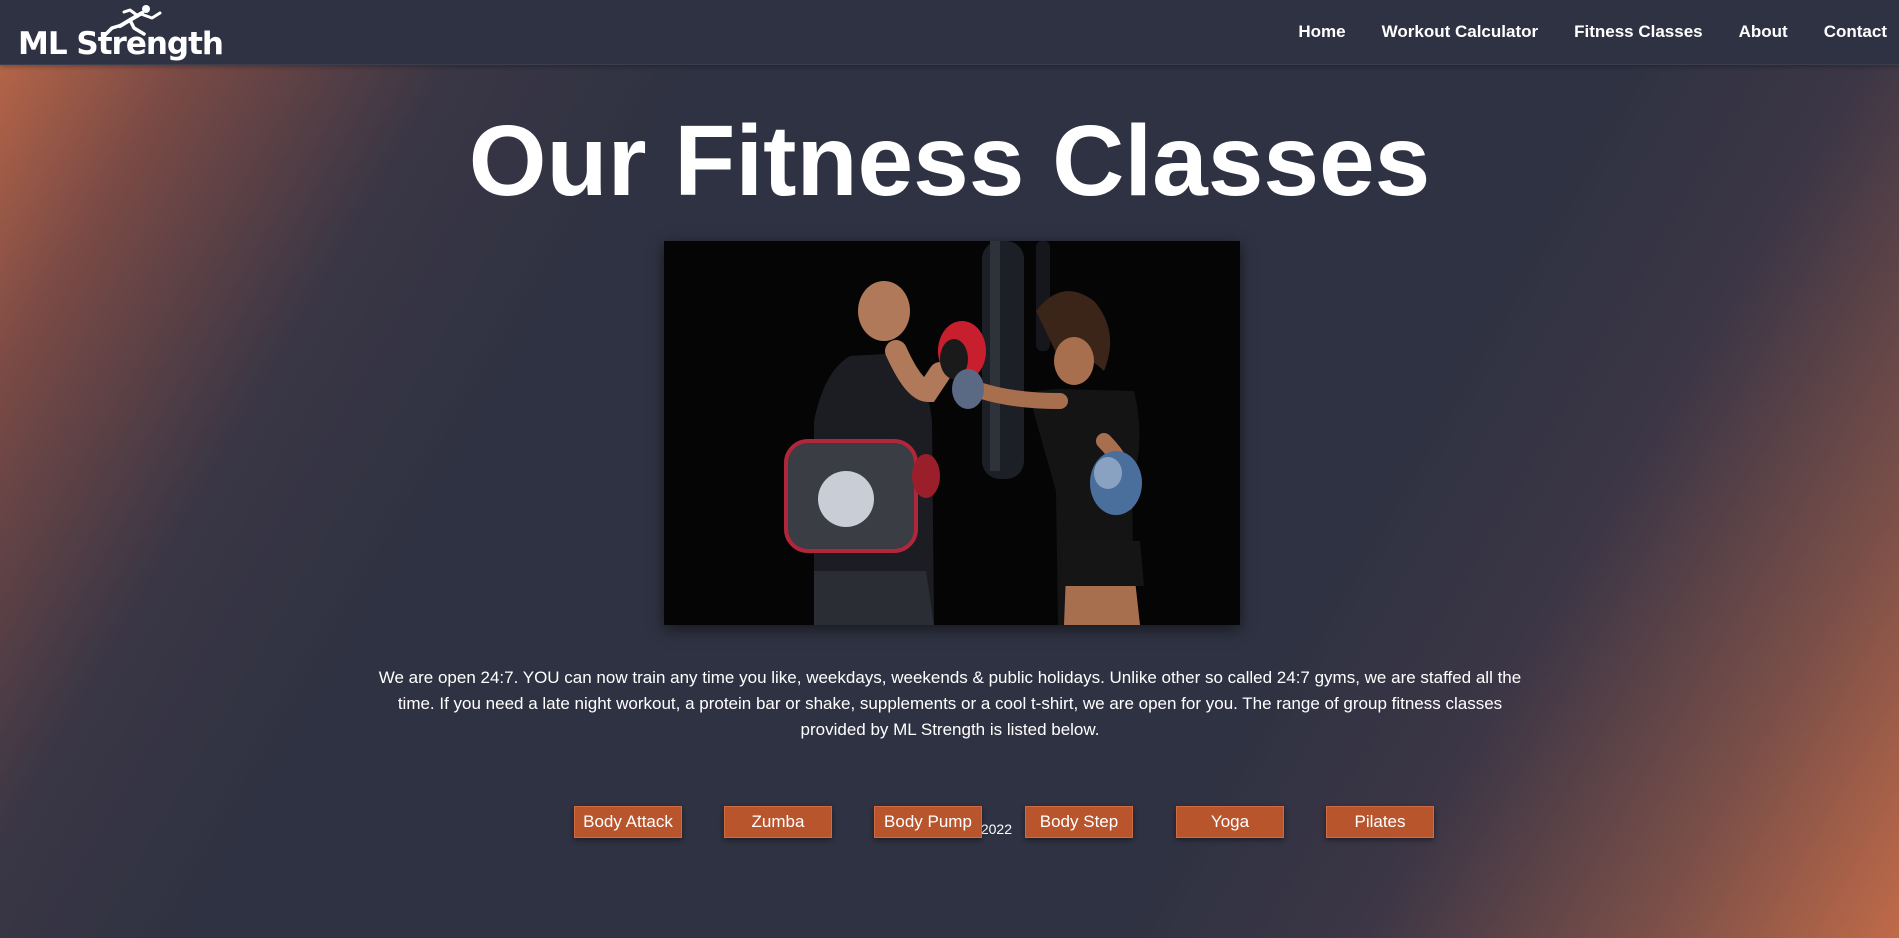  I want to click on nav-link-home: Home, so click(1321, 32).